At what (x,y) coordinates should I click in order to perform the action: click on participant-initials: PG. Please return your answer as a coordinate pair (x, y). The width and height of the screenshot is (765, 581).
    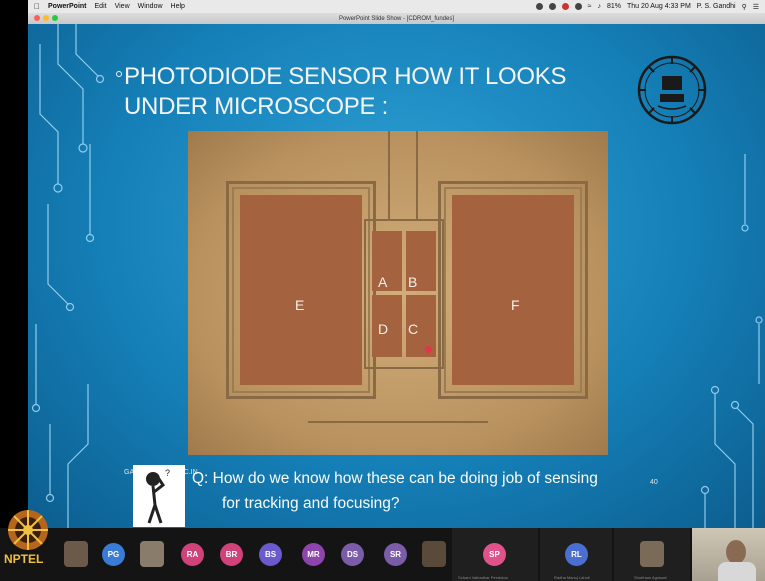
    Looking at the image, I should click on (113, 554).